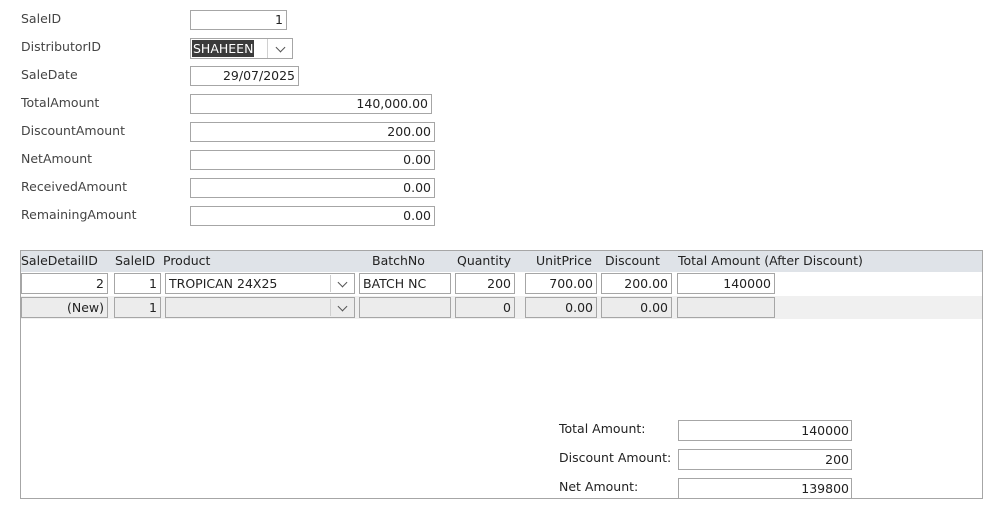 The width and height of the screenshot is (1003, 519). Describe the element at coordinates (311, 104) in the screenshot. I see `total-amount-field: 140,000.00` at that location.